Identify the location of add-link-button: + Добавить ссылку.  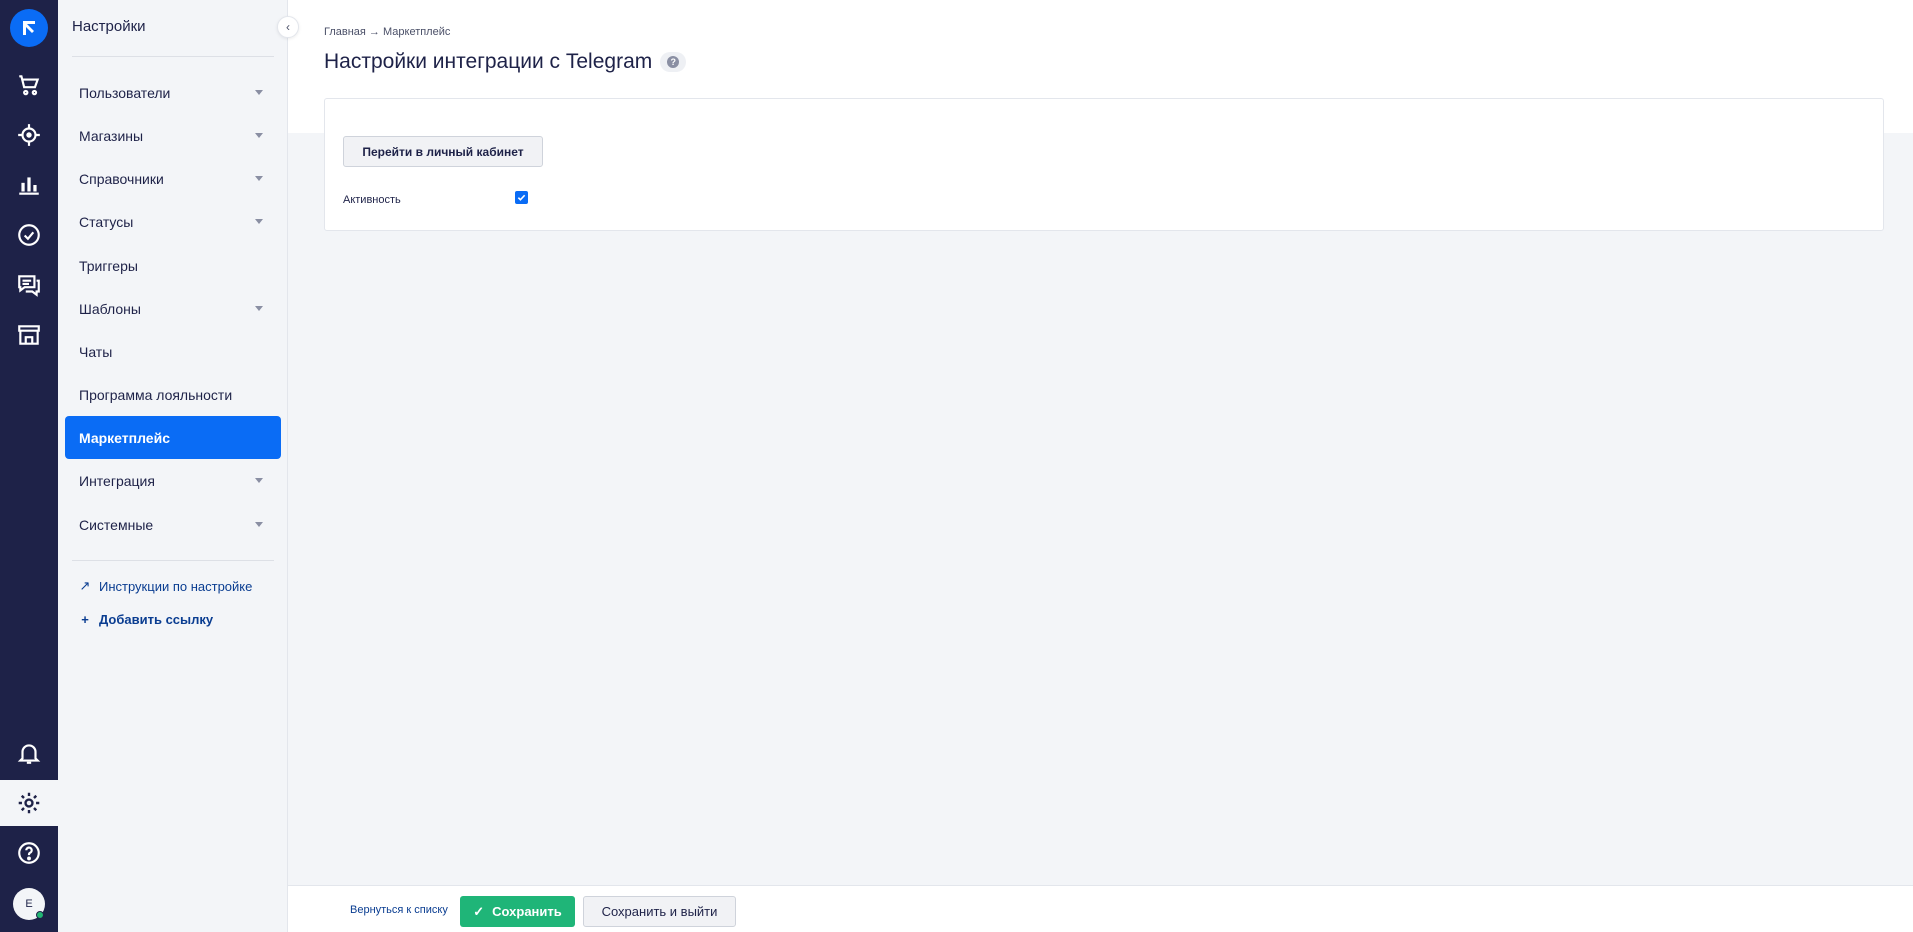
(145, 619).